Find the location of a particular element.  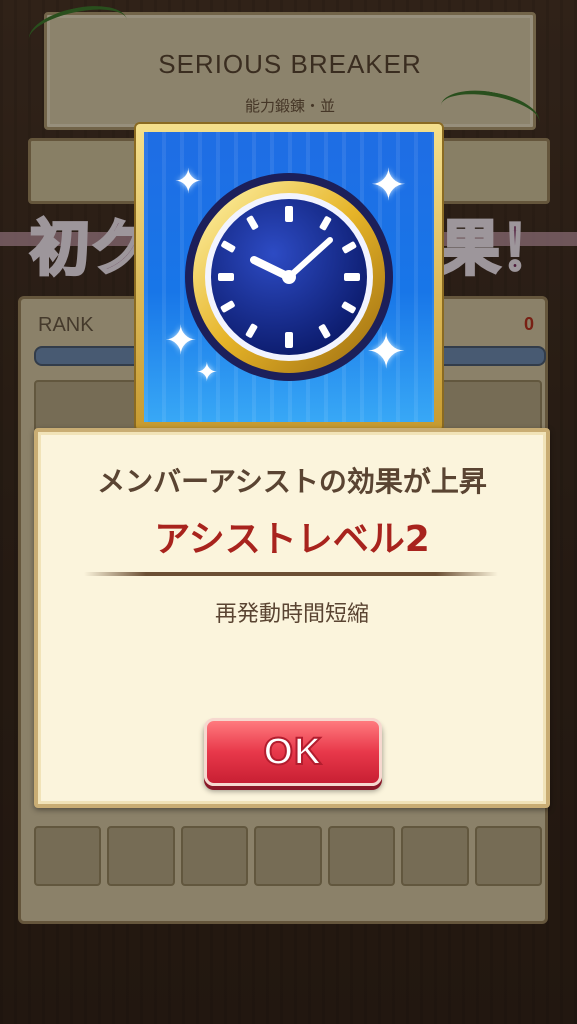

clock-icon is located at coordinates (289, 277).